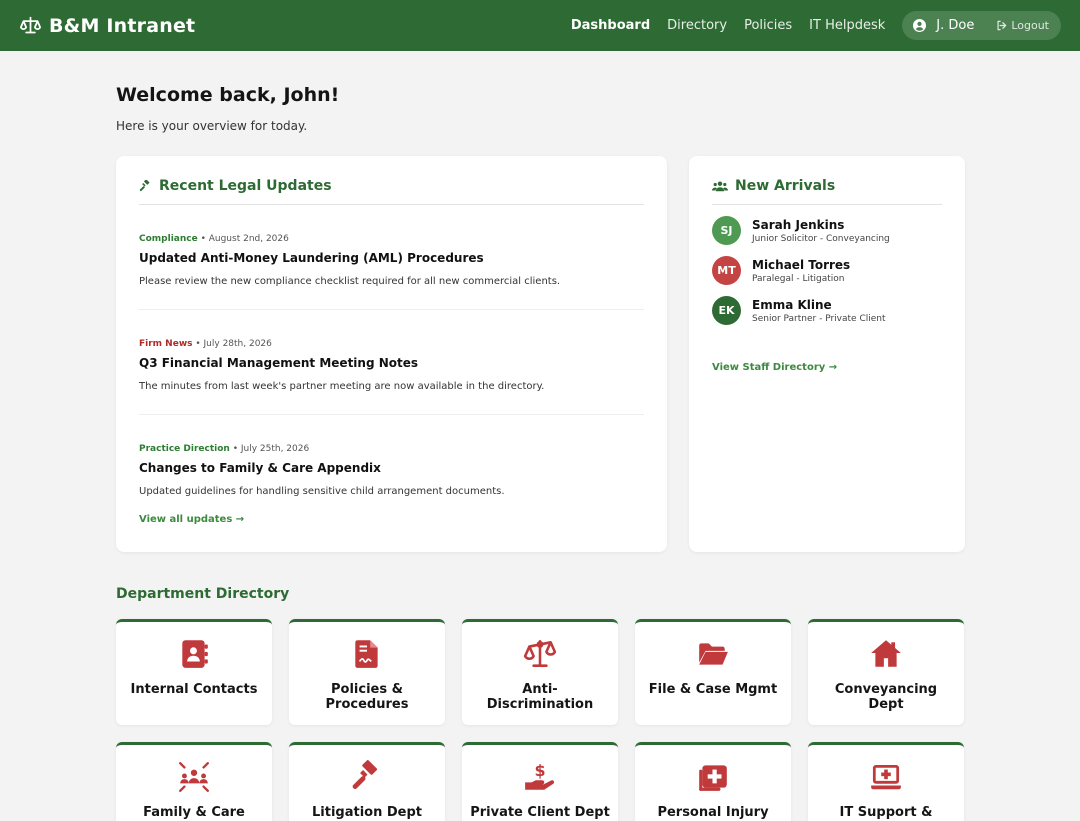  What do you see at coordinates (243, 239) in the screenshot?
I see `update-date: • August 2nd, 2026` at bounding box center [243, 239].